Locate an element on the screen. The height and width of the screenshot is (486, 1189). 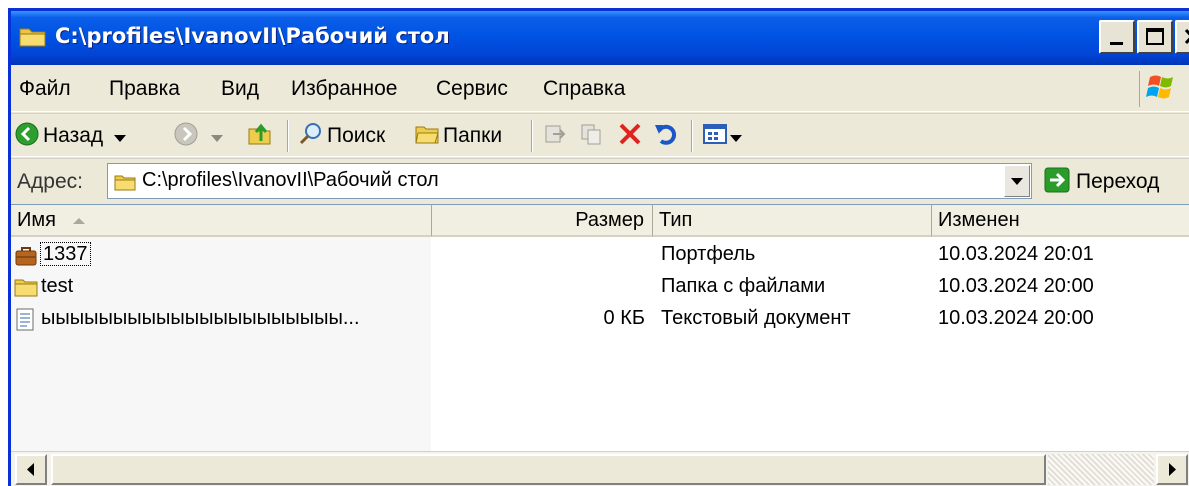
menu-file: Файл is located at coordinates (45, 89).